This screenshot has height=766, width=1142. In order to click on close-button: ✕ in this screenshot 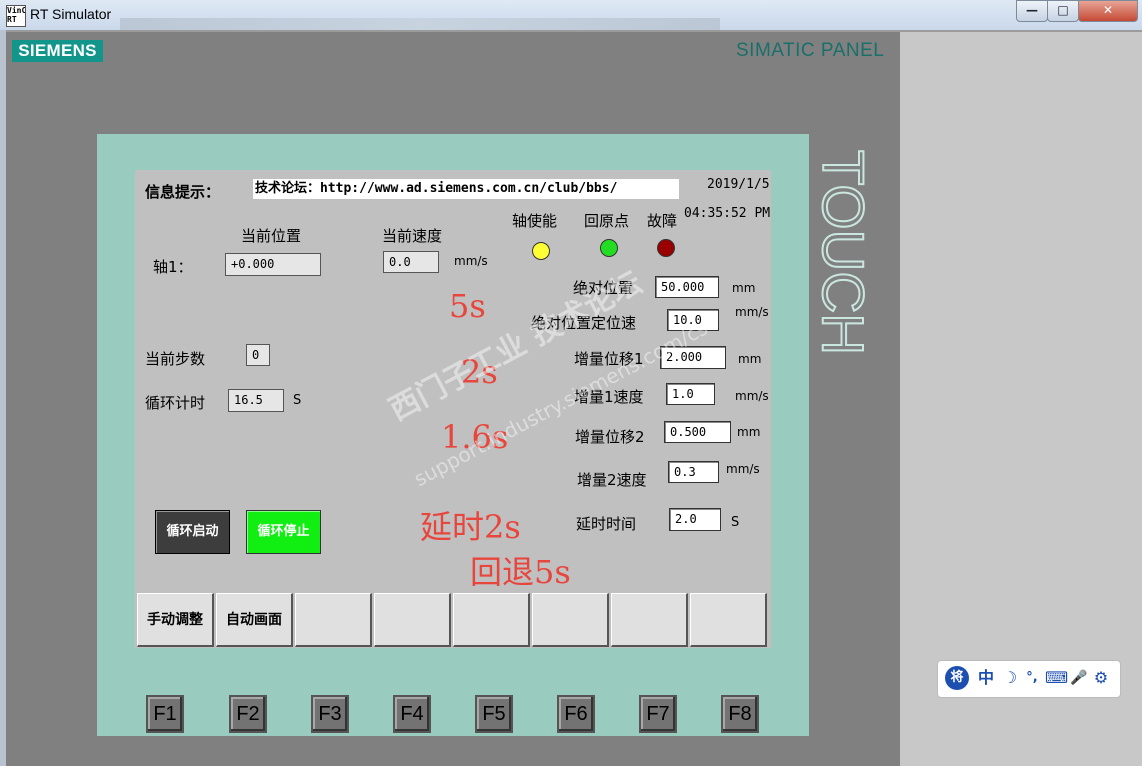, I will do `click(1108, 11)`.